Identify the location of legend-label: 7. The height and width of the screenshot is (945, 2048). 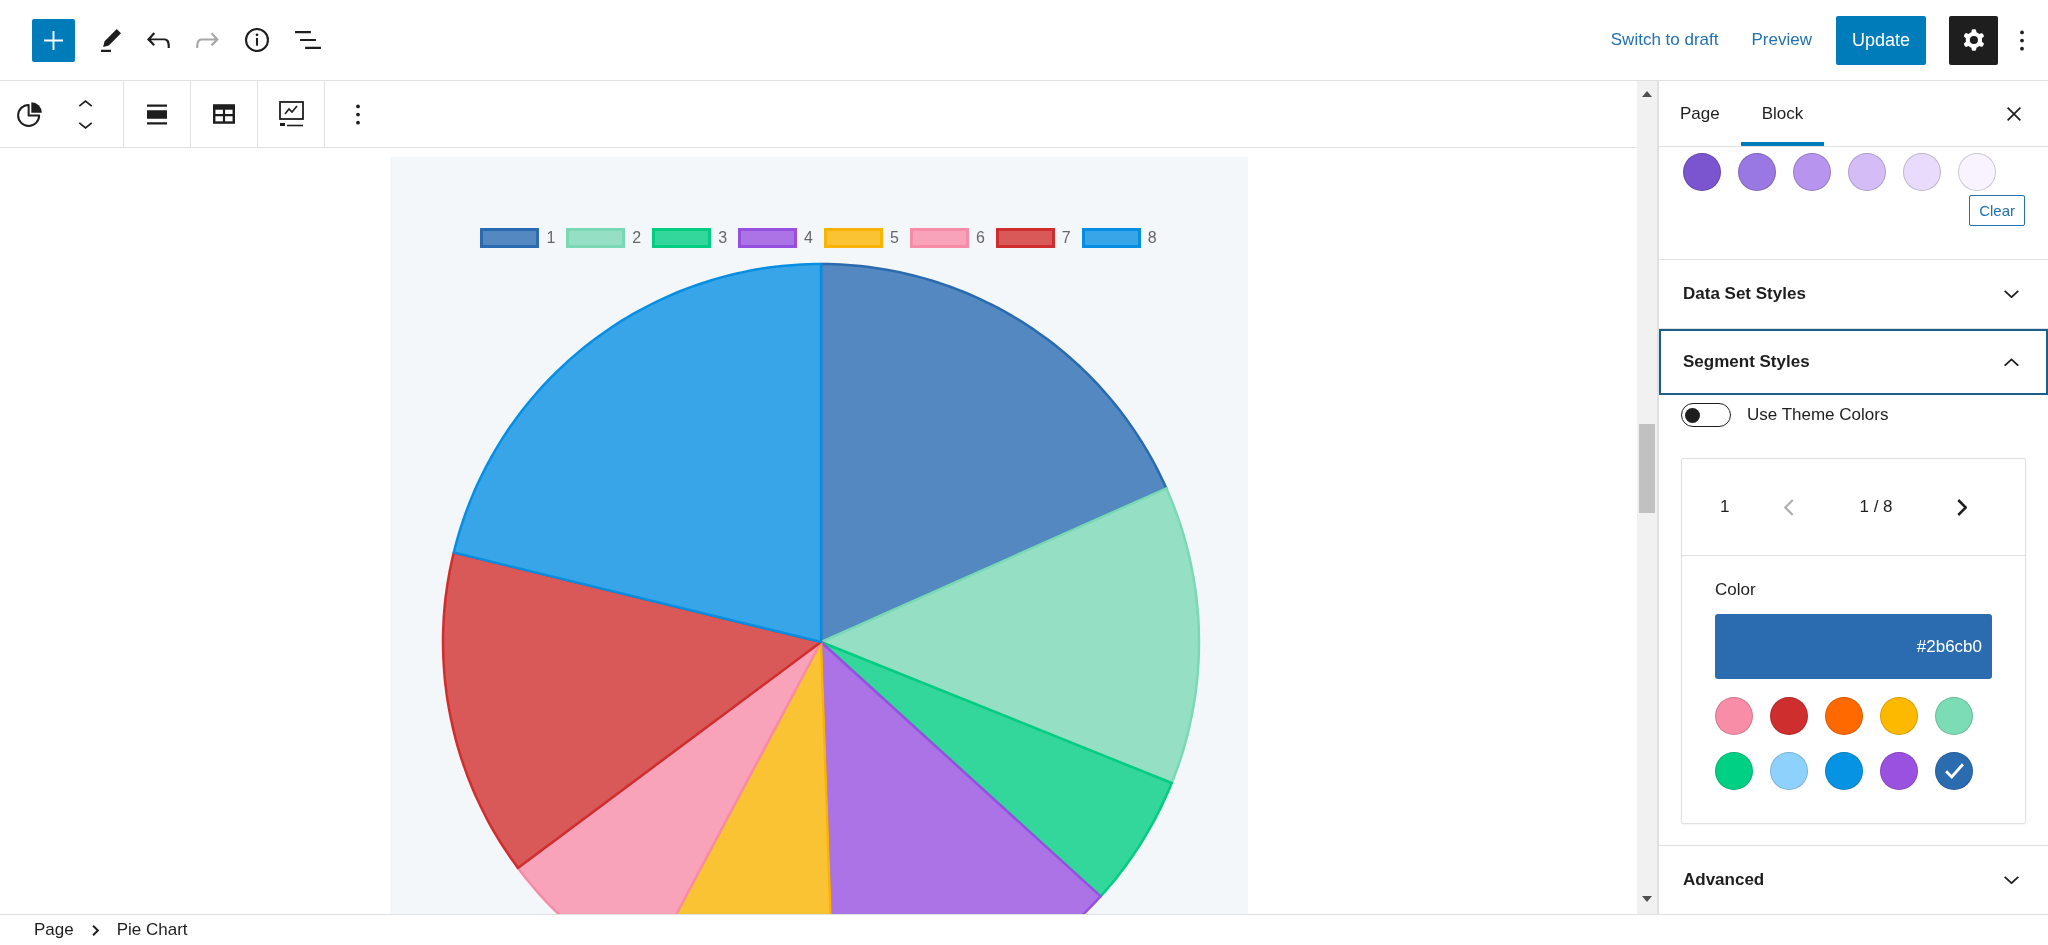
(1066, 238).